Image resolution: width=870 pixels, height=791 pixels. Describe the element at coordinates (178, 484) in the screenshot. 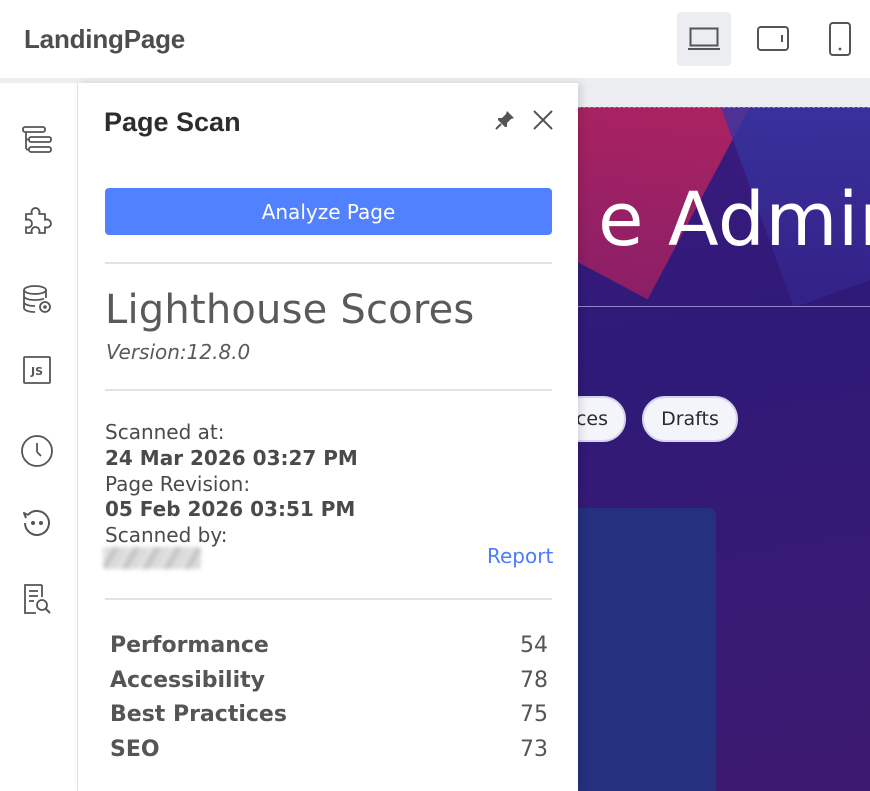

I see `revision-label: Page Revision:` at that location.